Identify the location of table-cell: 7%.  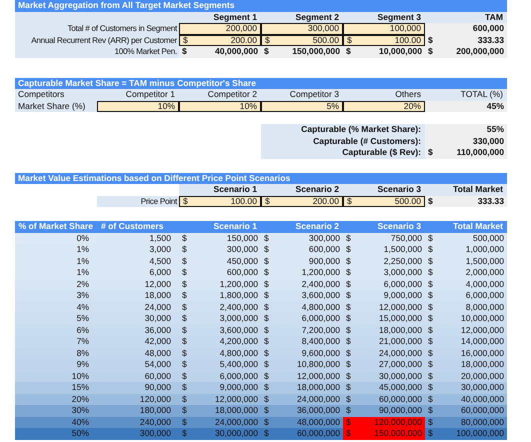
(56, 342).